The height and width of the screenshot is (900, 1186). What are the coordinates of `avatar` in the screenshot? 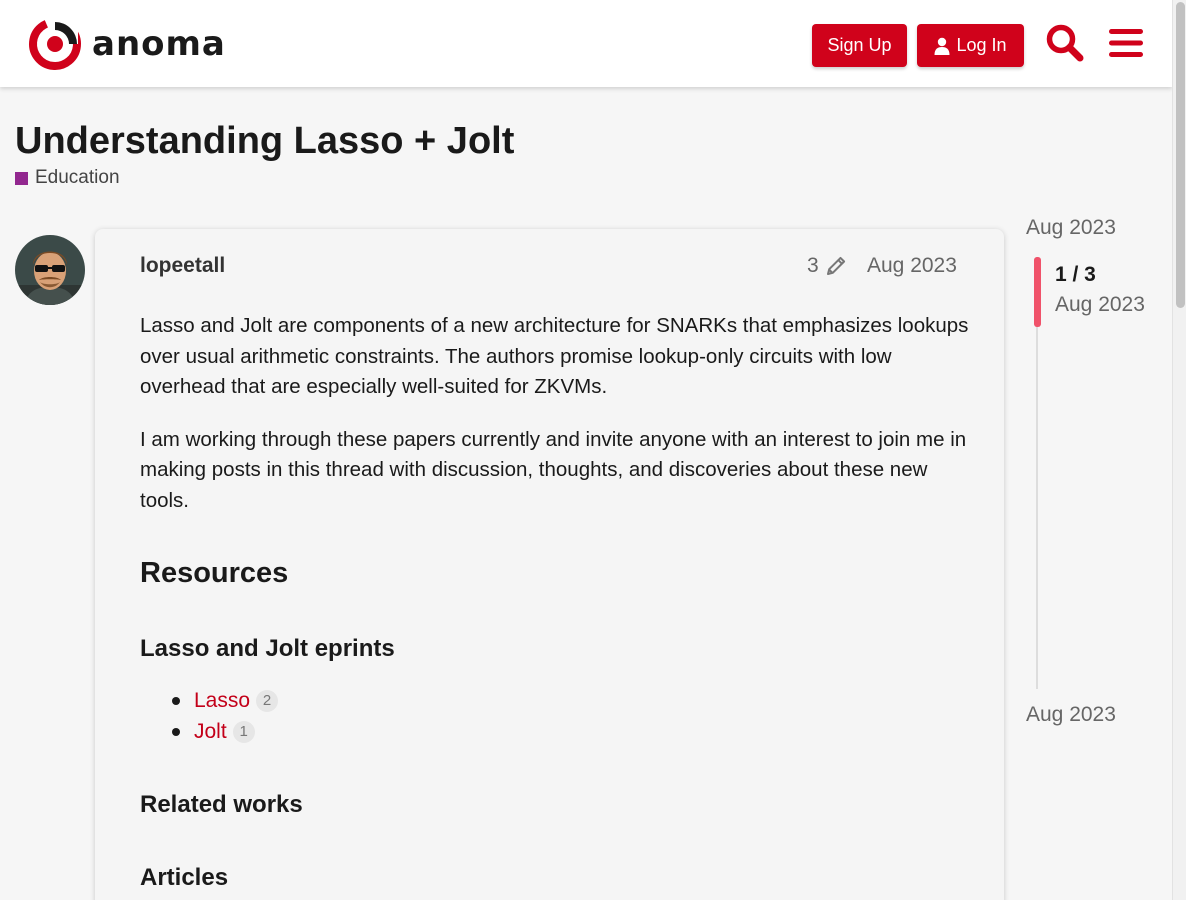 It's located at (50, 270).